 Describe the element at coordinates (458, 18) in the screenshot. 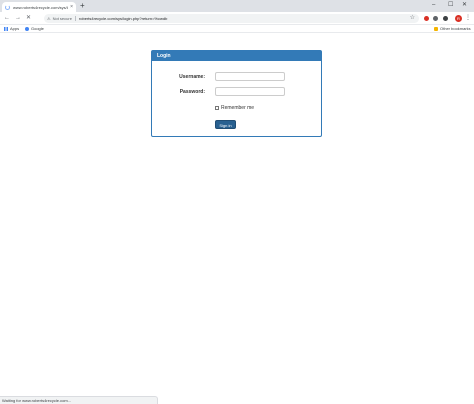

I see `profile-avatar: R` at that location.